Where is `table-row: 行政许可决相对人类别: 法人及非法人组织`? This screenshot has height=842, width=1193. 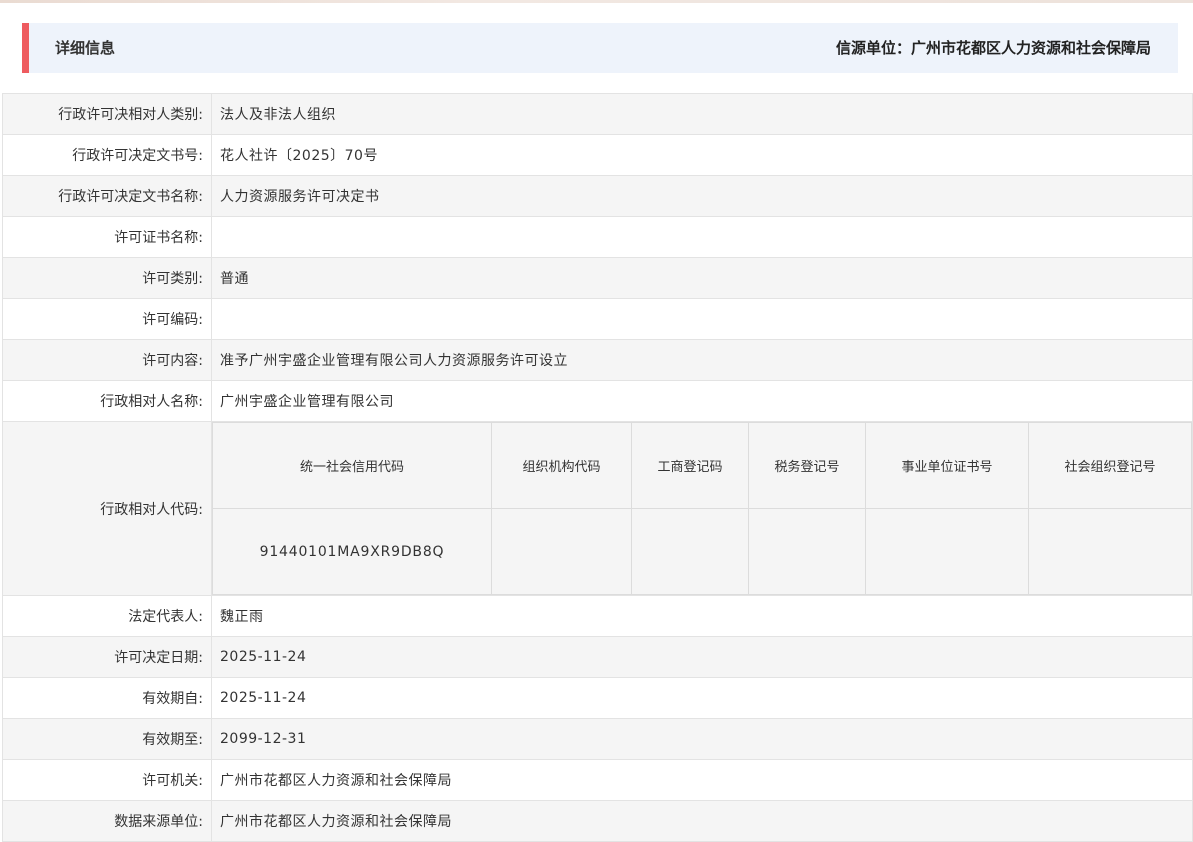
table-row: 行政许可决相对人类别: 法人及非法人组织 is located at coordinates (597, 114).